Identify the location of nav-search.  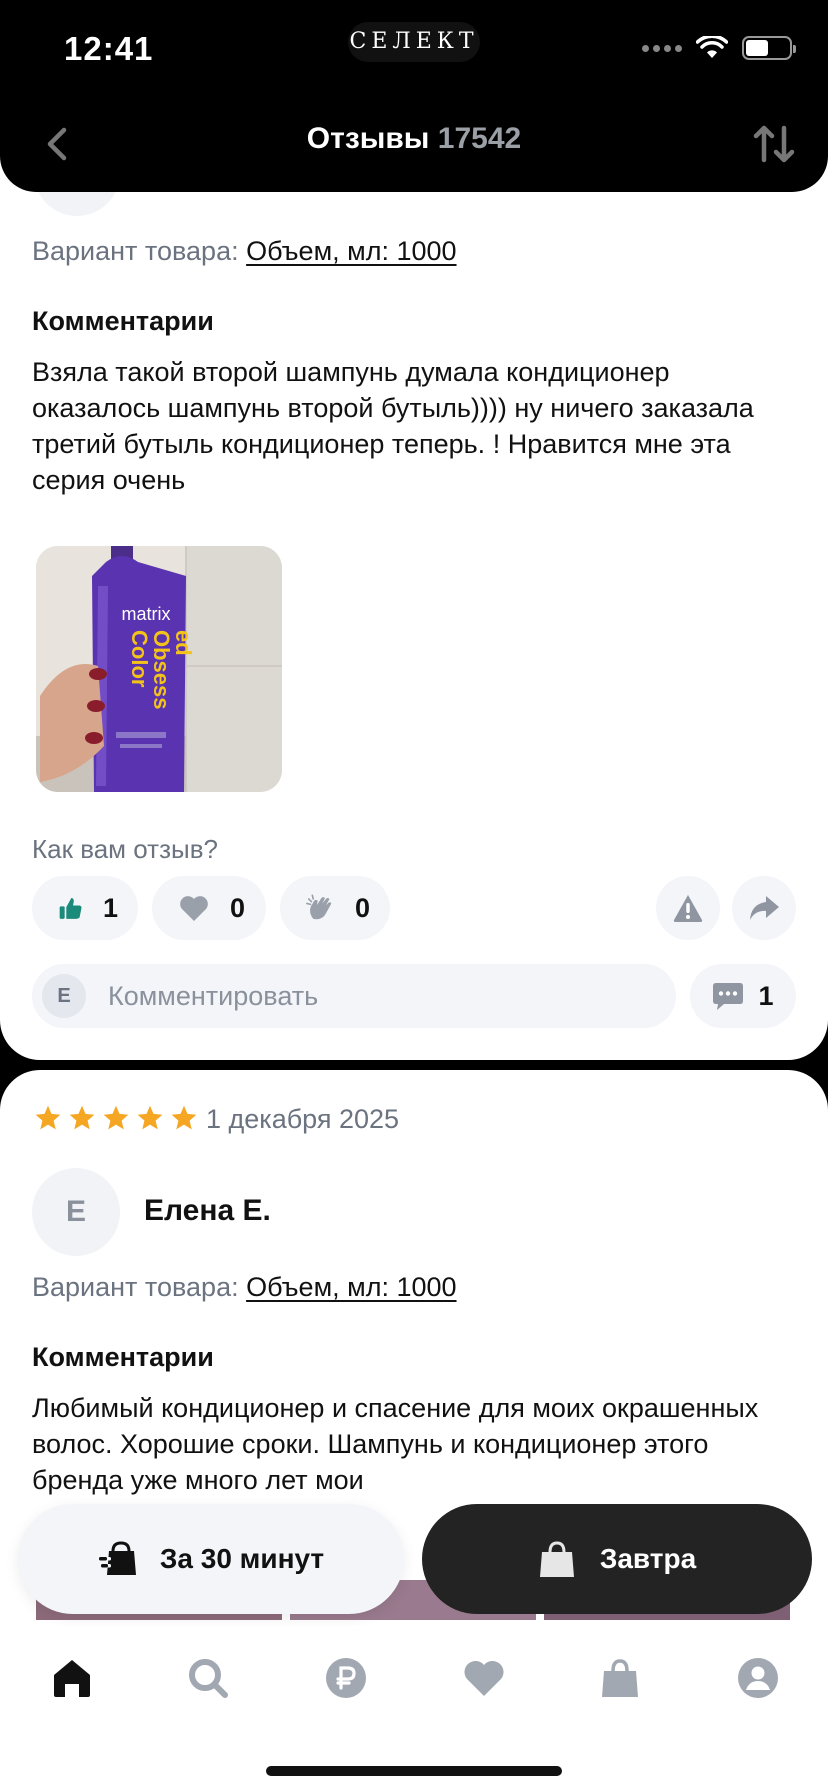
(208, 1678).